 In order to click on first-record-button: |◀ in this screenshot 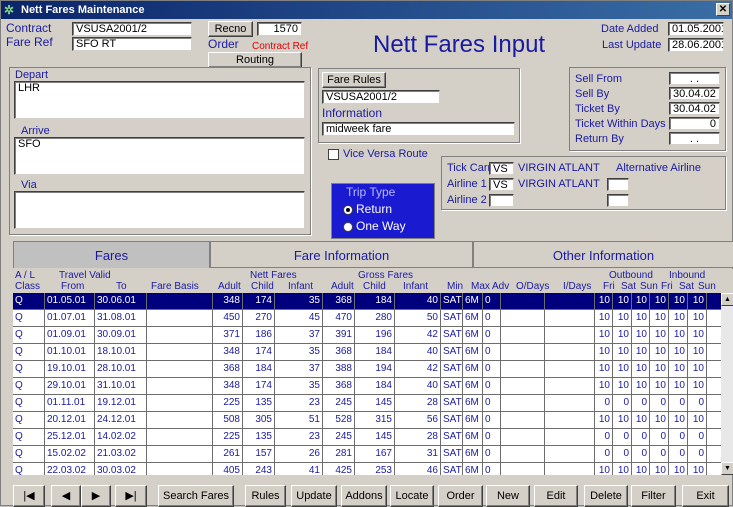, I will do `click(29, 496)`.